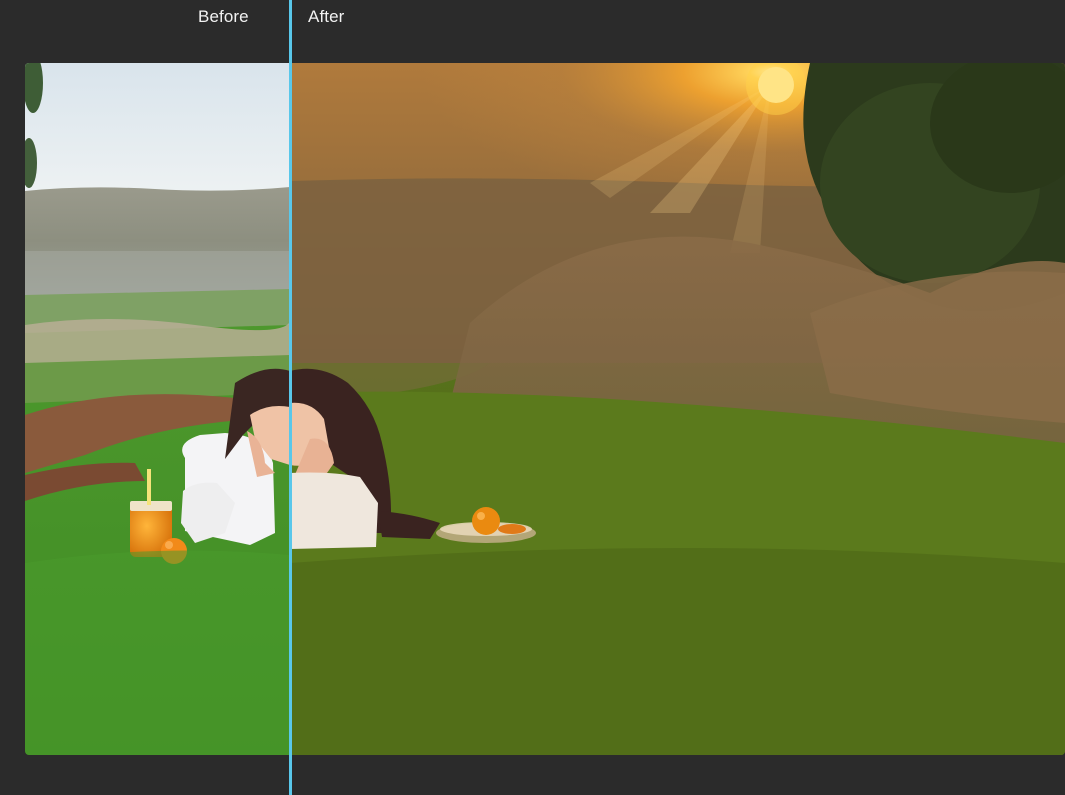  Describe the element at coordinates (290, 397) in the screenshot. I see `split-divider-handle` at that location.